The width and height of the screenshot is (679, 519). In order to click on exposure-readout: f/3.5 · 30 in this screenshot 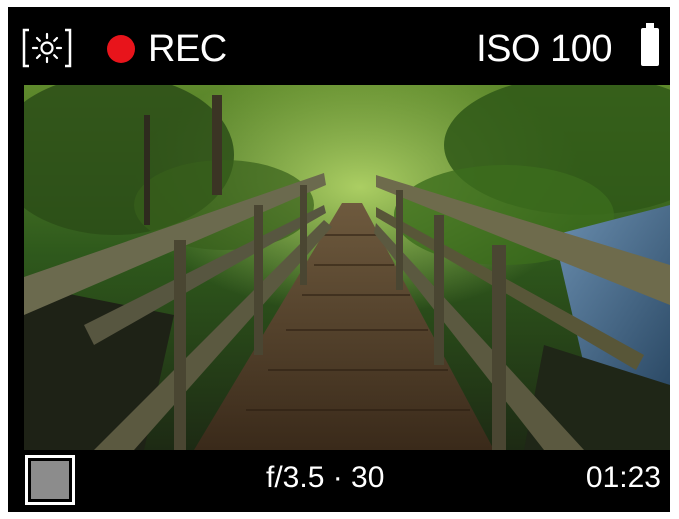, I will do `click(325, 477)`.